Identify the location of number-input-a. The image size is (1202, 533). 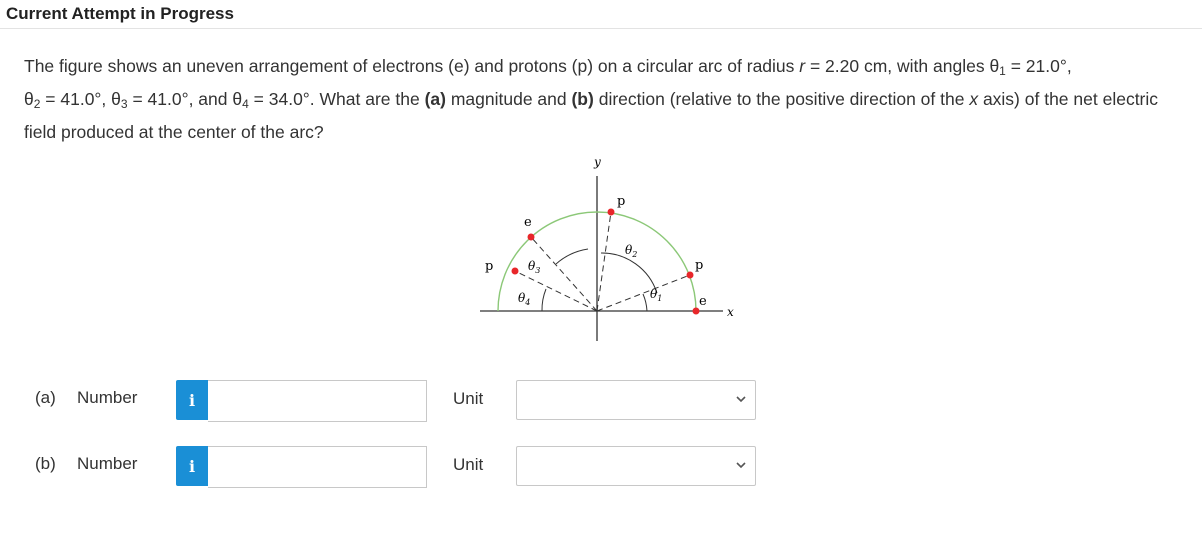
(317, 401).